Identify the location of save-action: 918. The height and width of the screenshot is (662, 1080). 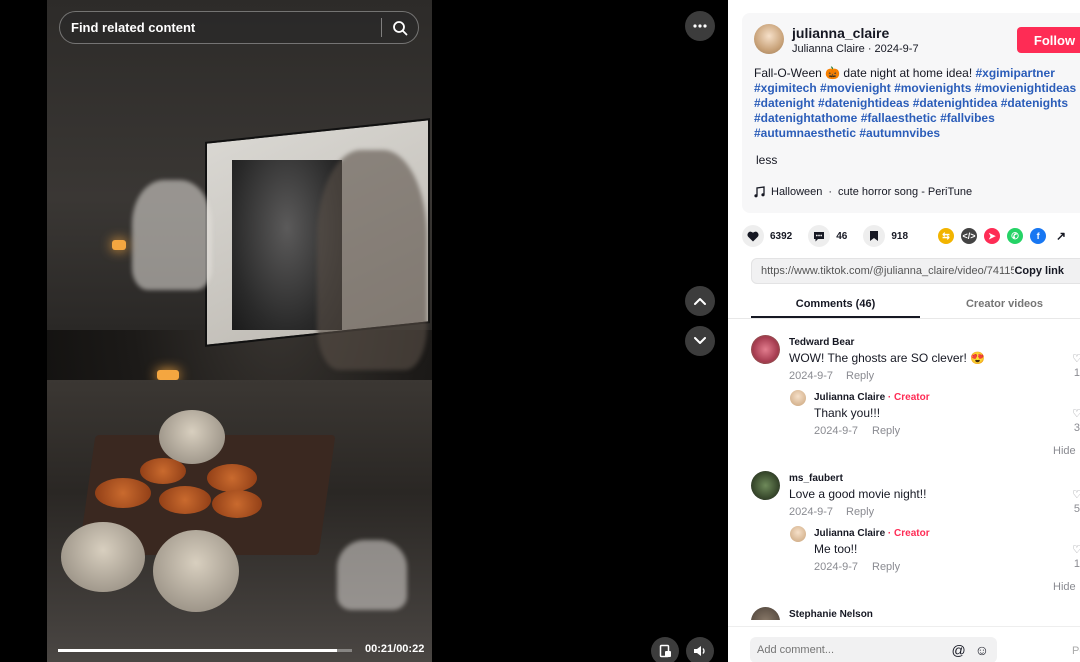
(885, 236).